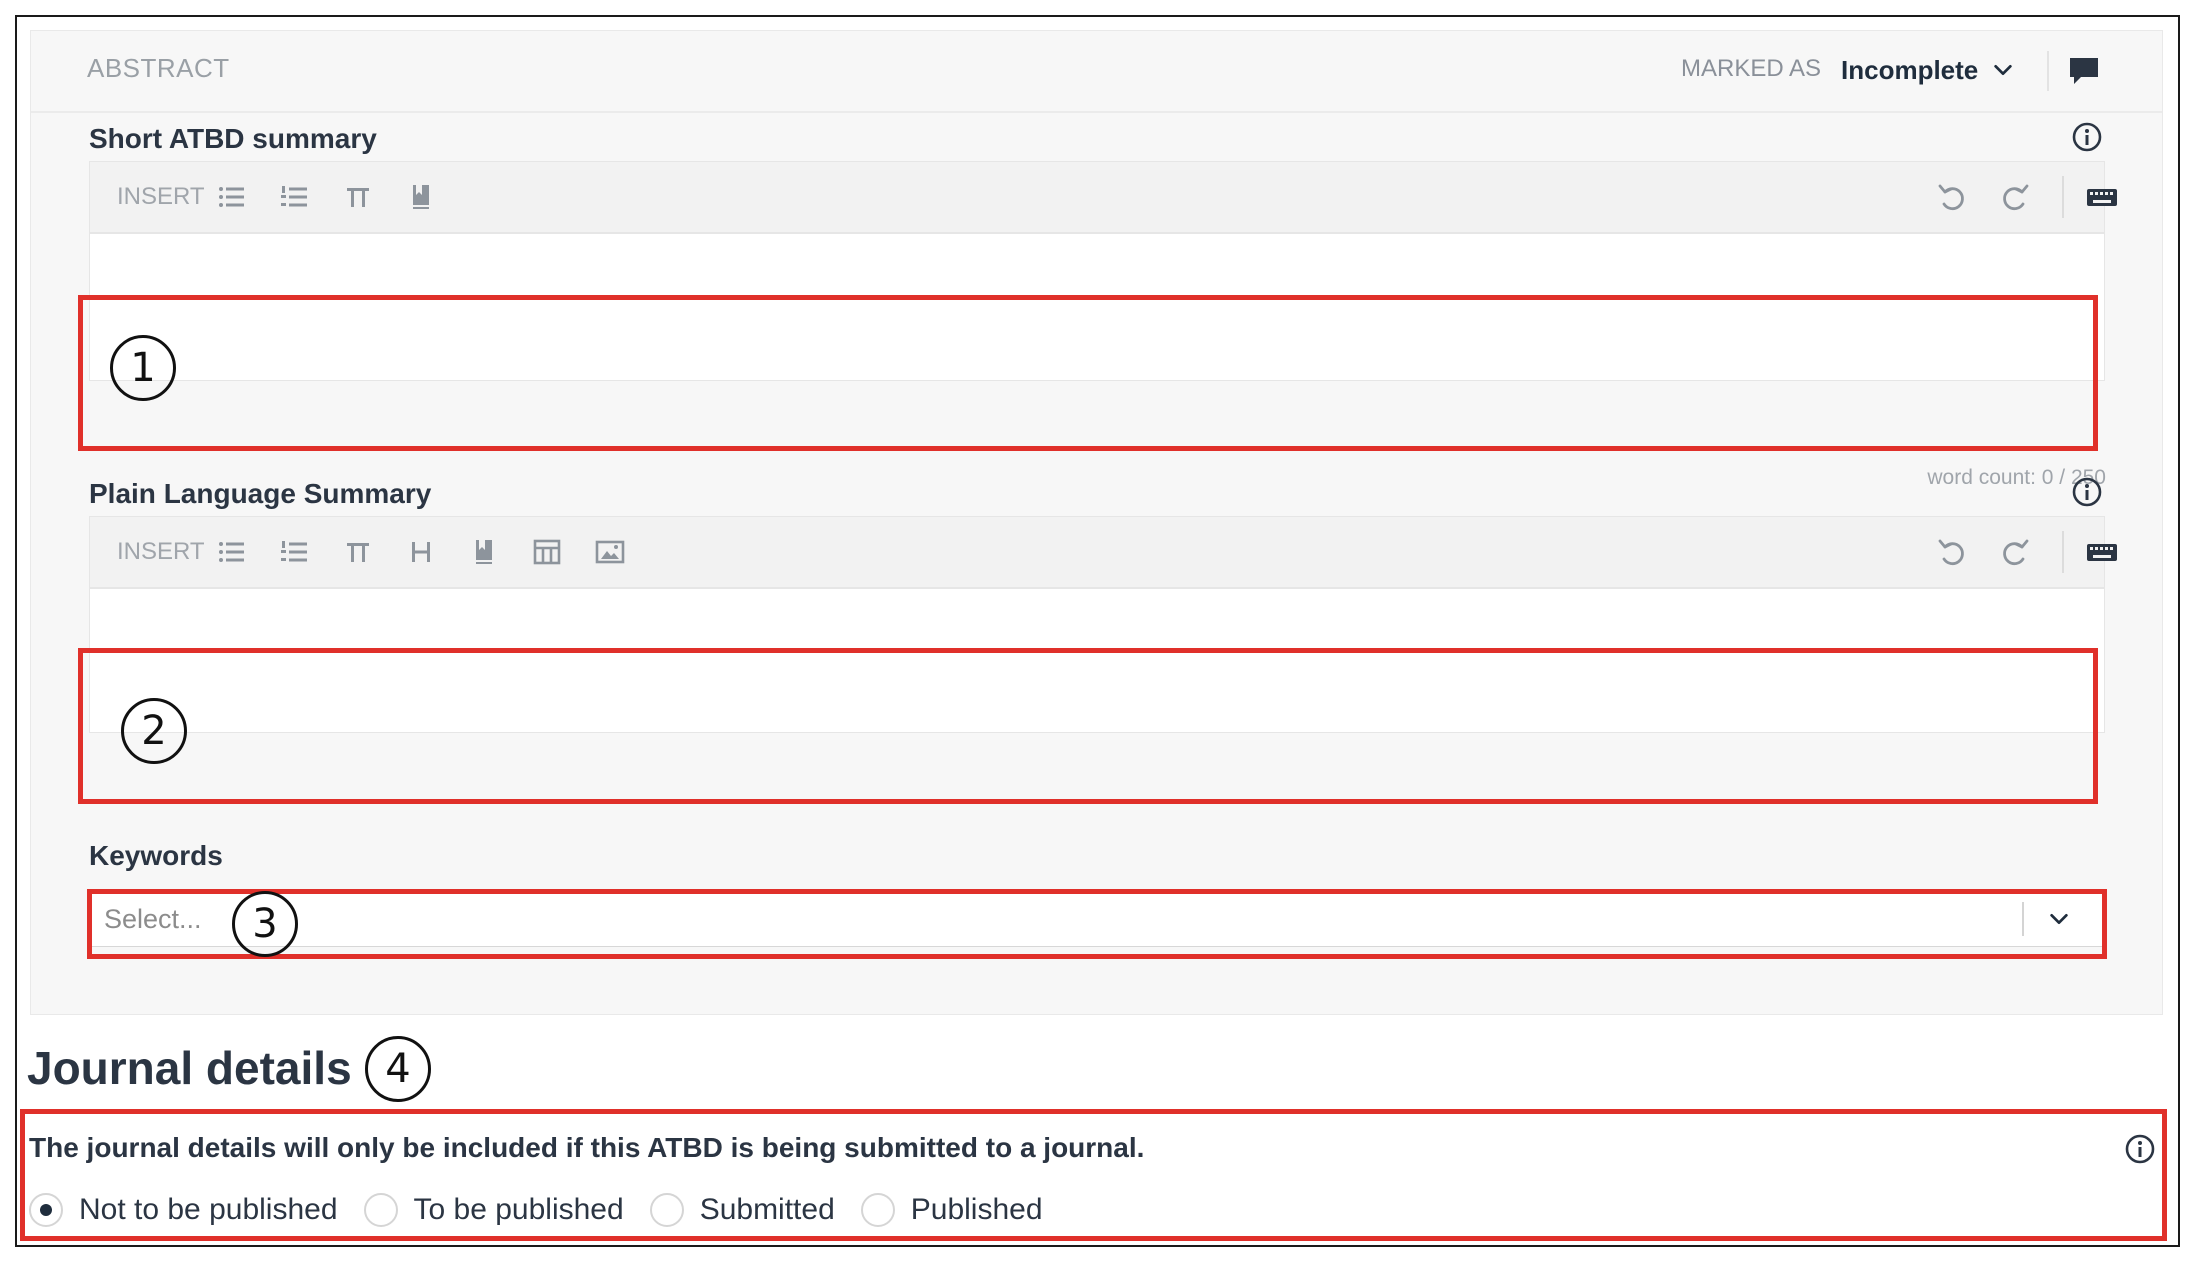  Describe the element at coordinates (265, 924) in the screenshot. I see `callout-3: 3` at that location.